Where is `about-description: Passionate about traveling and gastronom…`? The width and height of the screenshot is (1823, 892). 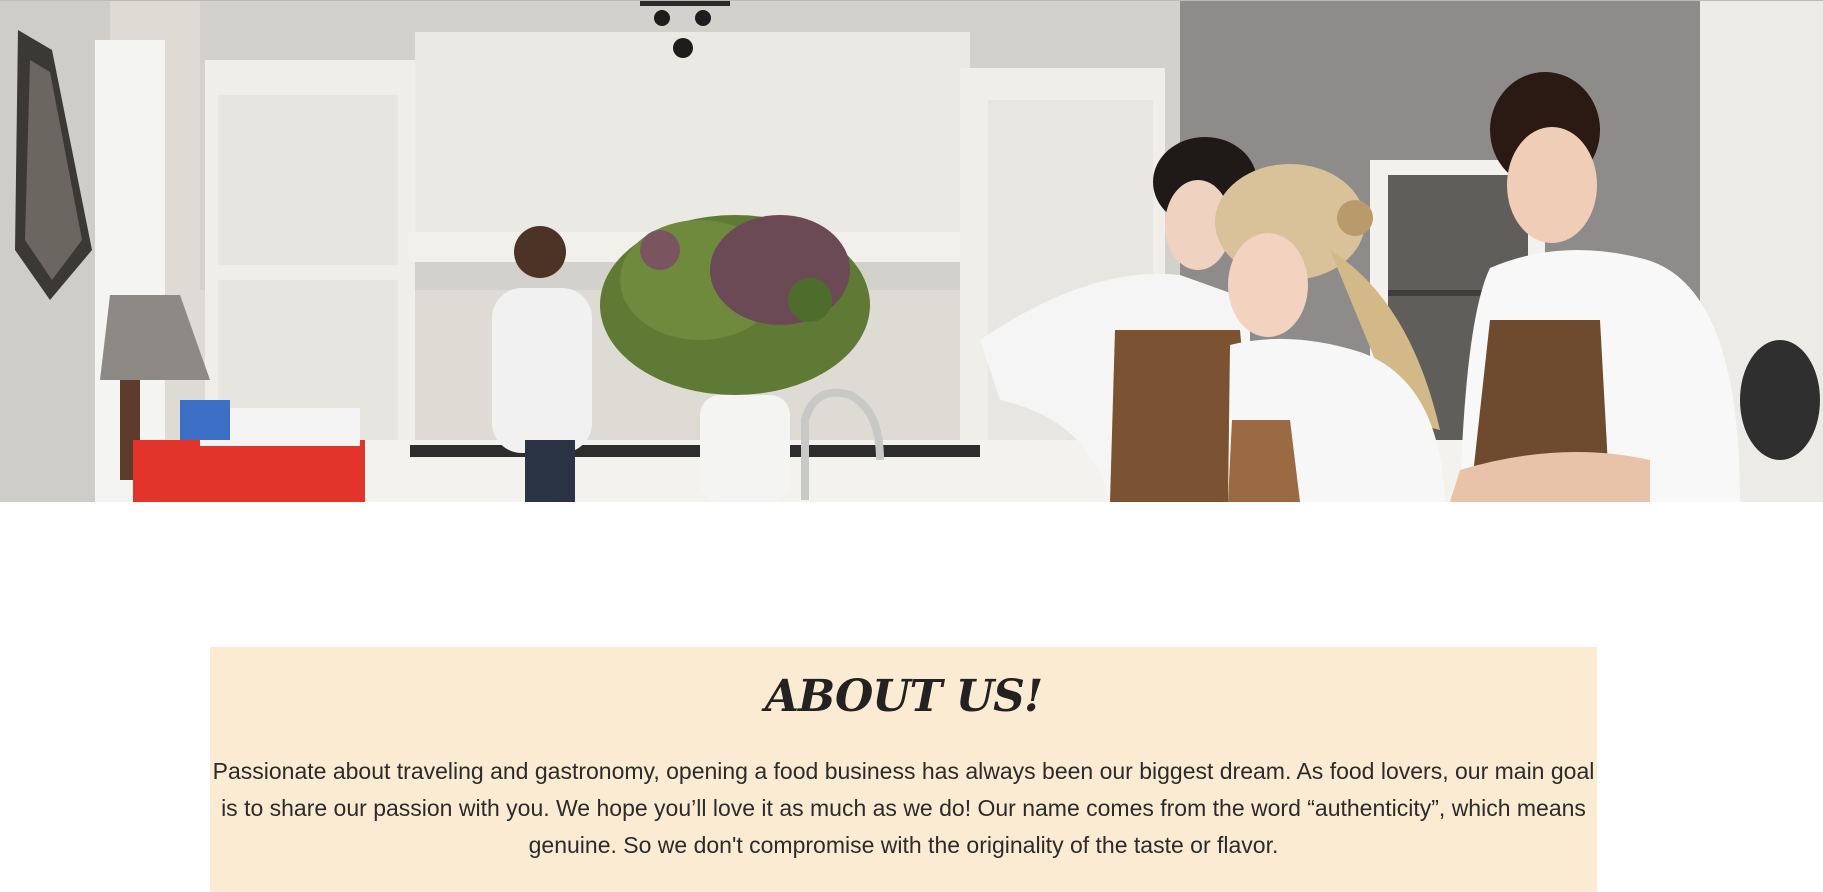
about-description: Passionate about traveling and gastronom… is located at coordinates (903, 808).